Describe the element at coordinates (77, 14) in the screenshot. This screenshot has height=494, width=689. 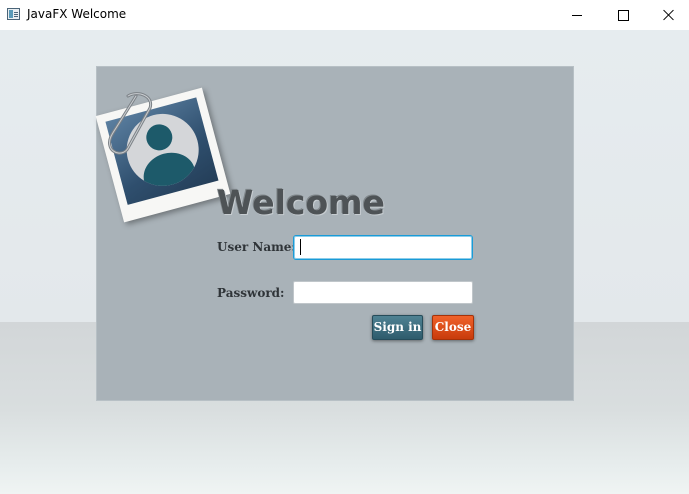
I see `window-title: JavaFX Welcome` at that location.